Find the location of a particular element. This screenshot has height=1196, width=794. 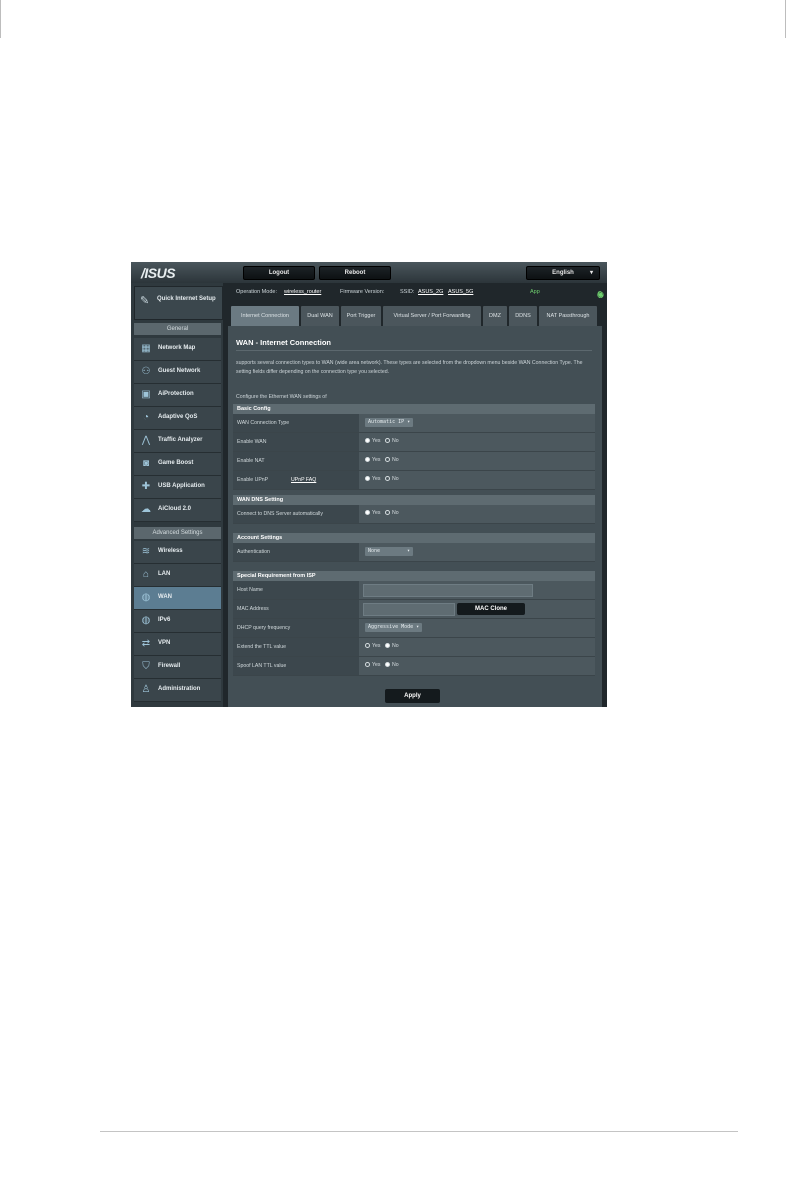

wan-connection-type-select: Automatic IP ▾ is located at coordinates (389, 422).